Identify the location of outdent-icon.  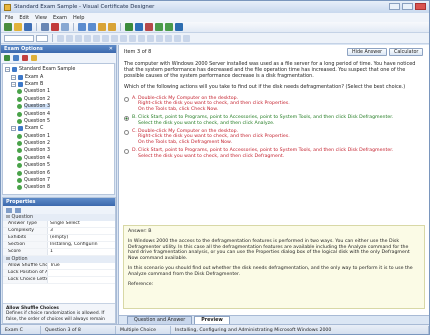
(141, 38).